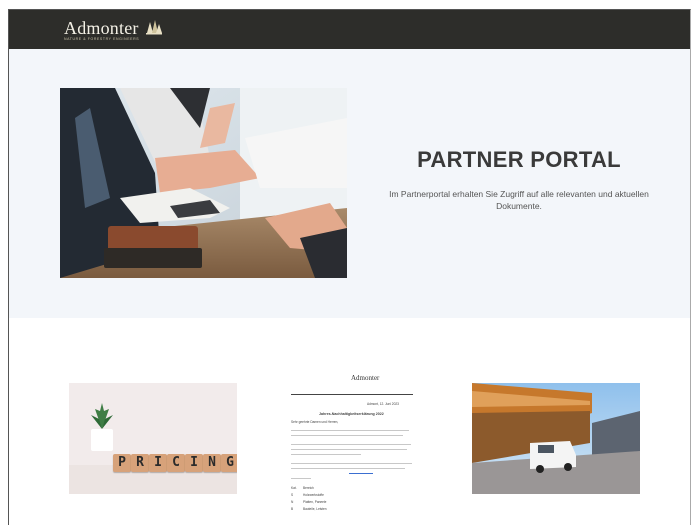 This screenshot has width=697, height=525. What do you see at coordinates (383, 404) in the screenshot?
I see `document-date: Admont, 12. Juni 2023` at bounding box center [383, 404].